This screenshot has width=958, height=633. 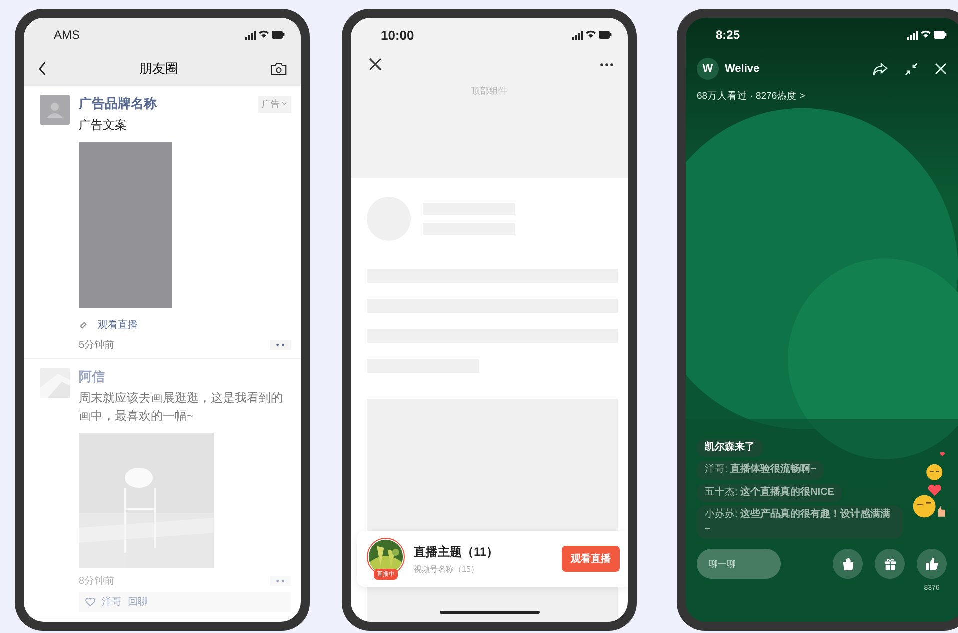 What do you see at coordinates (769, 493) in the screenshot?
I see `chat-message: 五十杰: 这个直播真的很NICE` at bounding box center [769, 493].